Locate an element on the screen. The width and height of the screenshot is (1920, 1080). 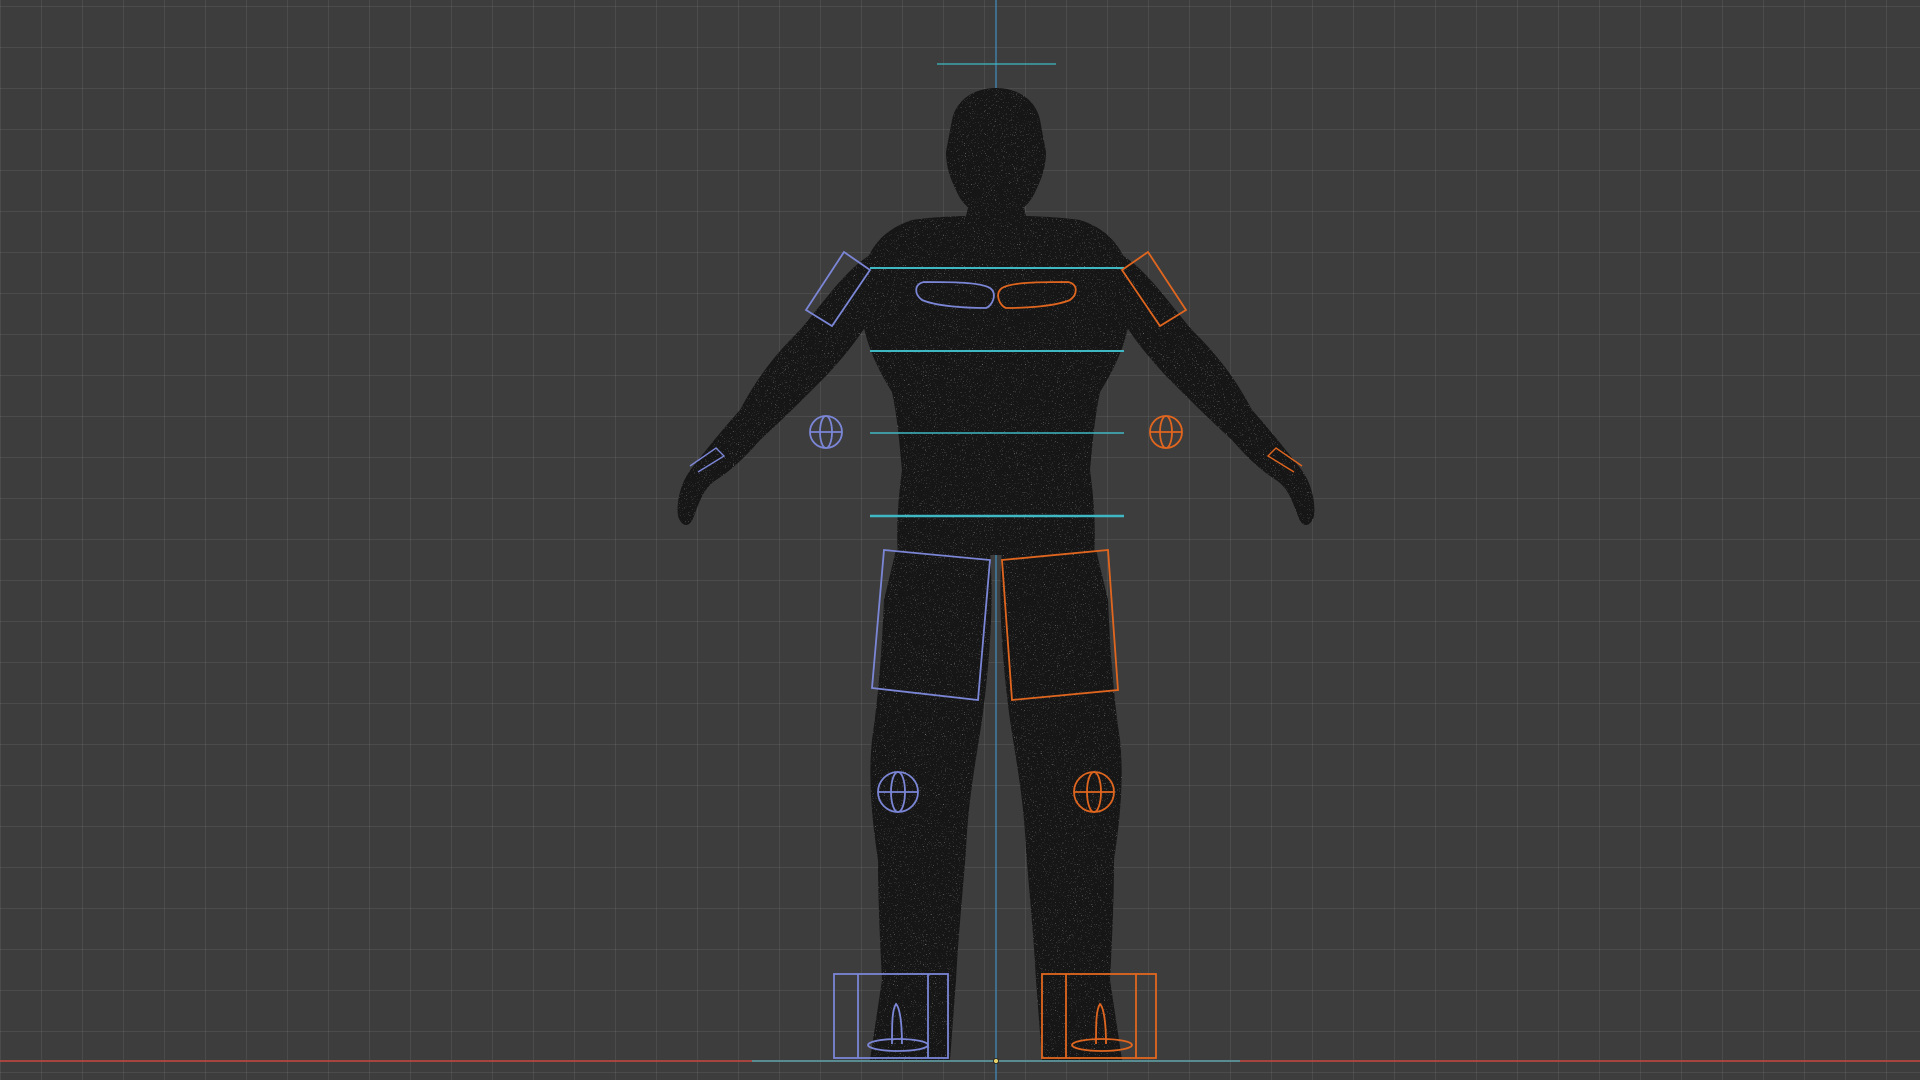
character-left-leg is located at coordinates (931, 805).